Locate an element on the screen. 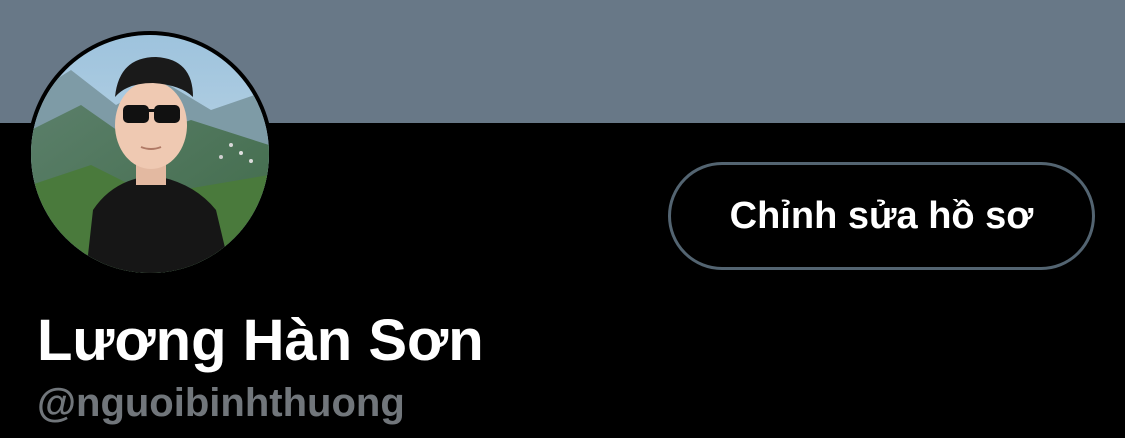 The height and width of the screenshot is (438, 1125). edit-profile-button: Chỉnh sửa hồ sơ is located at coordinates (881, 216).